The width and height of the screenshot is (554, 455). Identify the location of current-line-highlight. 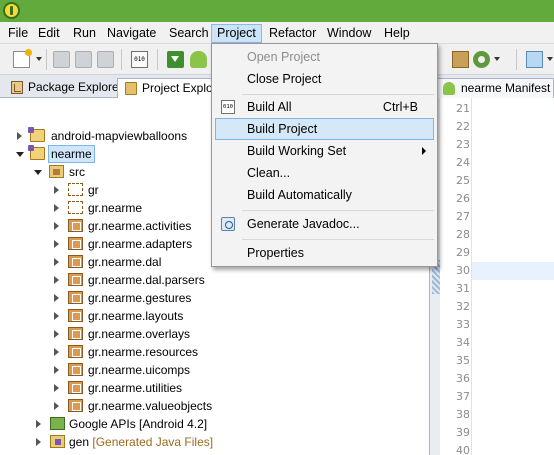
(513, 271).